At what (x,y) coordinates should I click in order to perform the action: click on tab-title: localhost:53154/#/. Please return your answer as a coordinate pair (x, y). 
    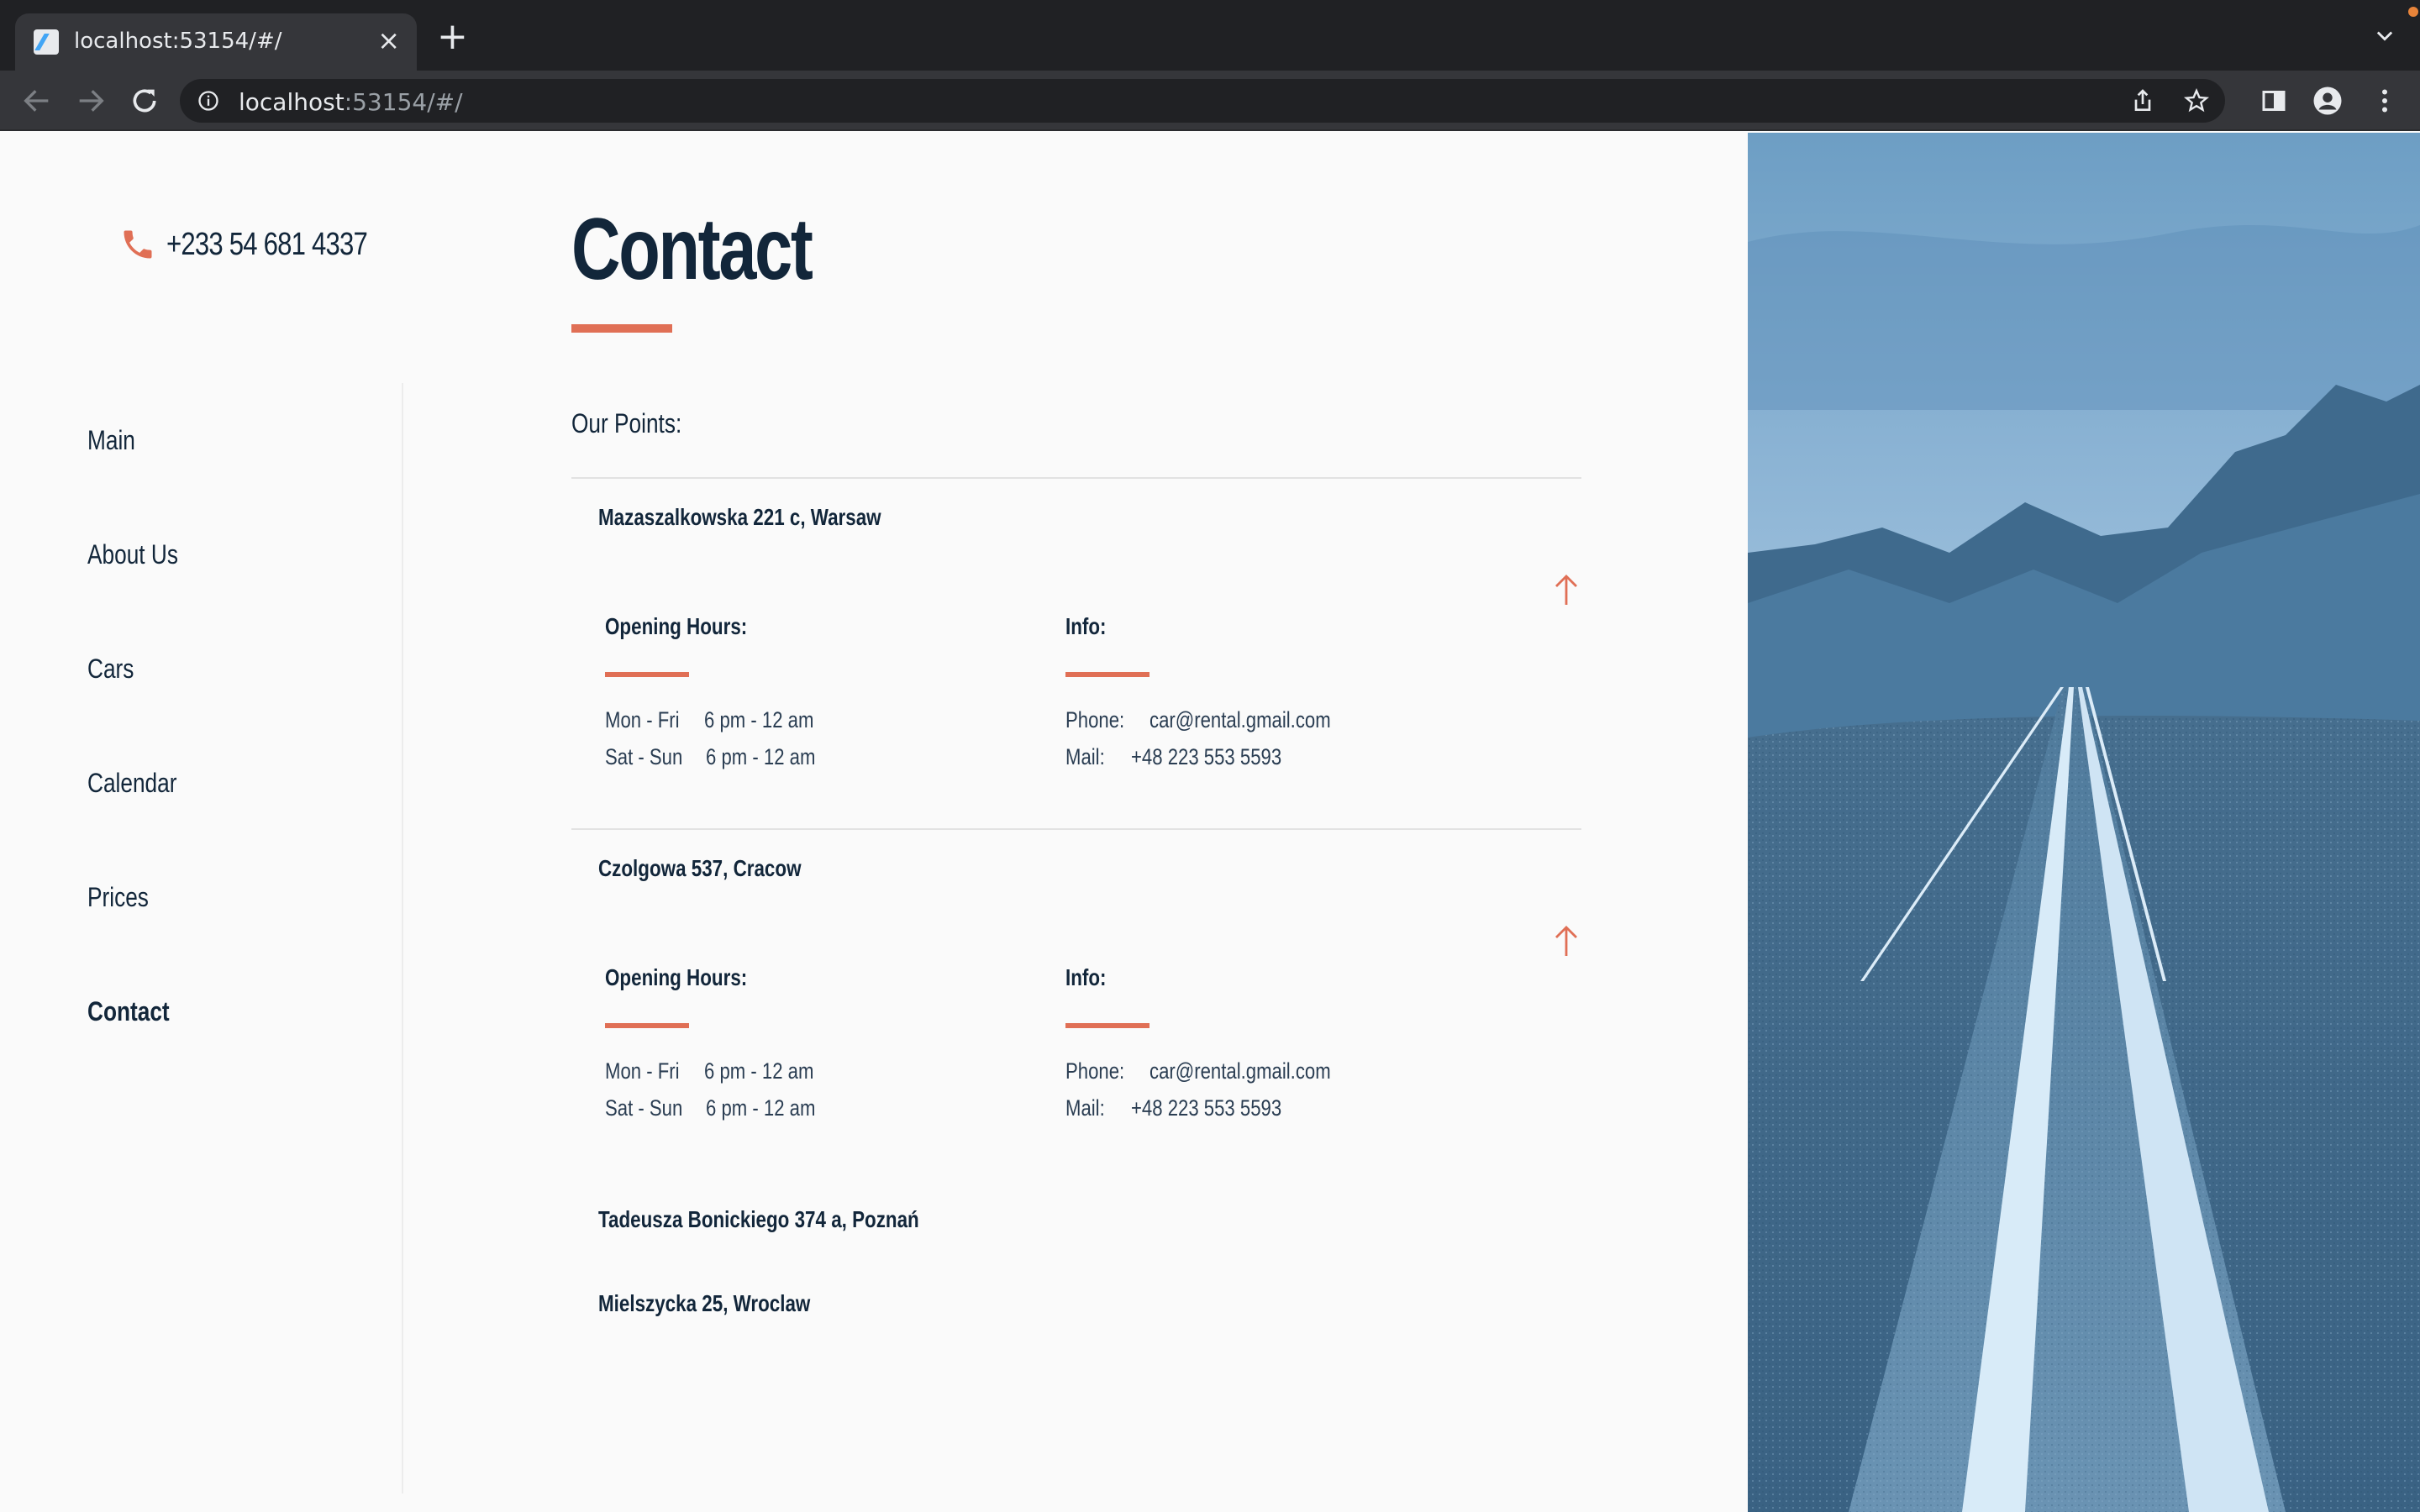
    Looking at the image, I should click on (178, 41).